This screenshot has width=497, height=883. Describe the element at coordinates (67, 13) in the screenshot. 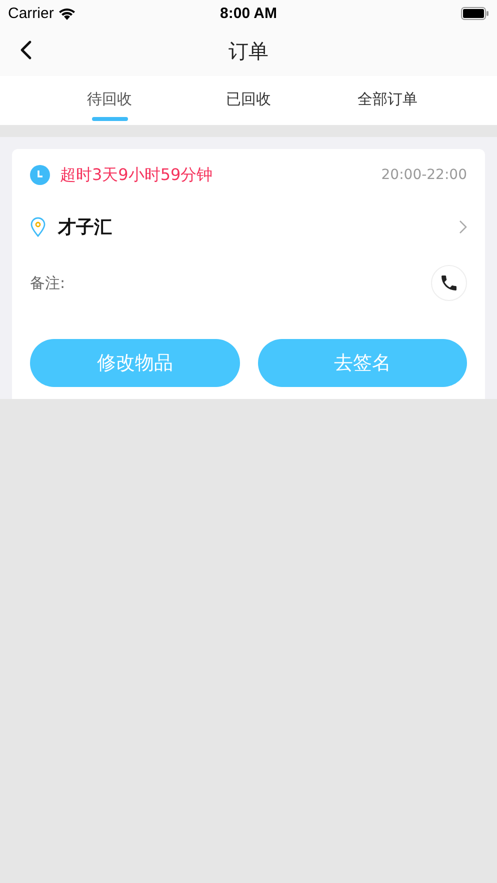

I see `wifi-icon` at that location.